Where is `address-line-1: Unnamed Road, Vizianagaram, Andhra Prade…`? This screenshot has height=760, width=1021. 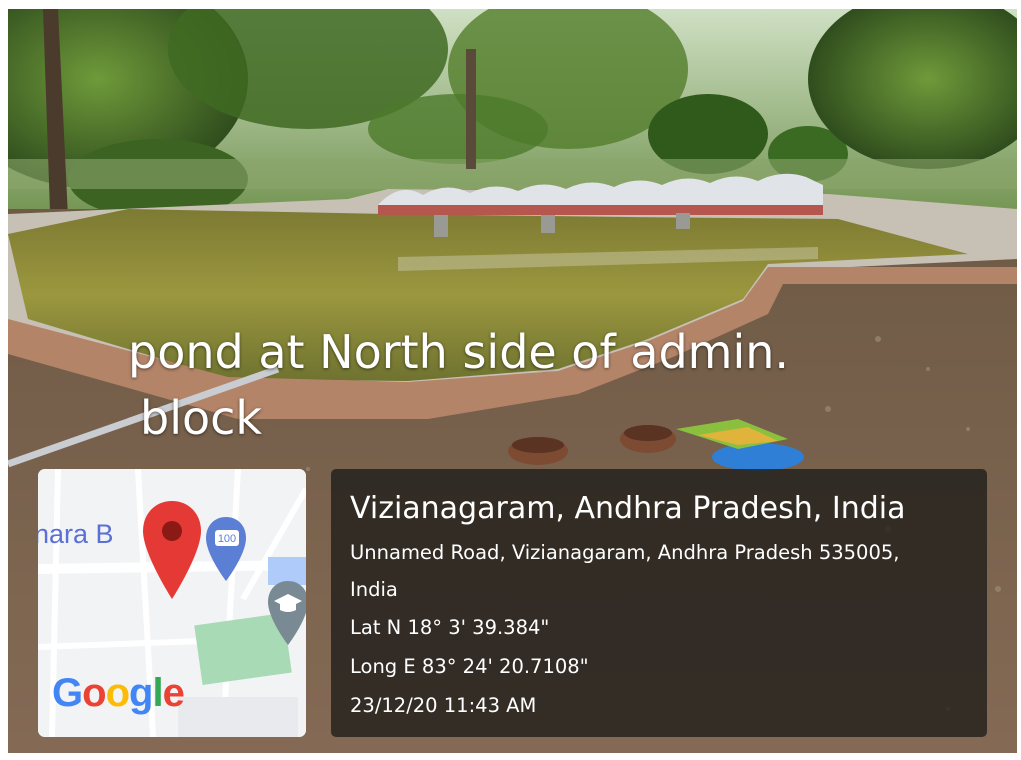
address-line-1: Unnamed Road, Vizianagaram, Andhra Prade… is located at coordinates (625, 552).